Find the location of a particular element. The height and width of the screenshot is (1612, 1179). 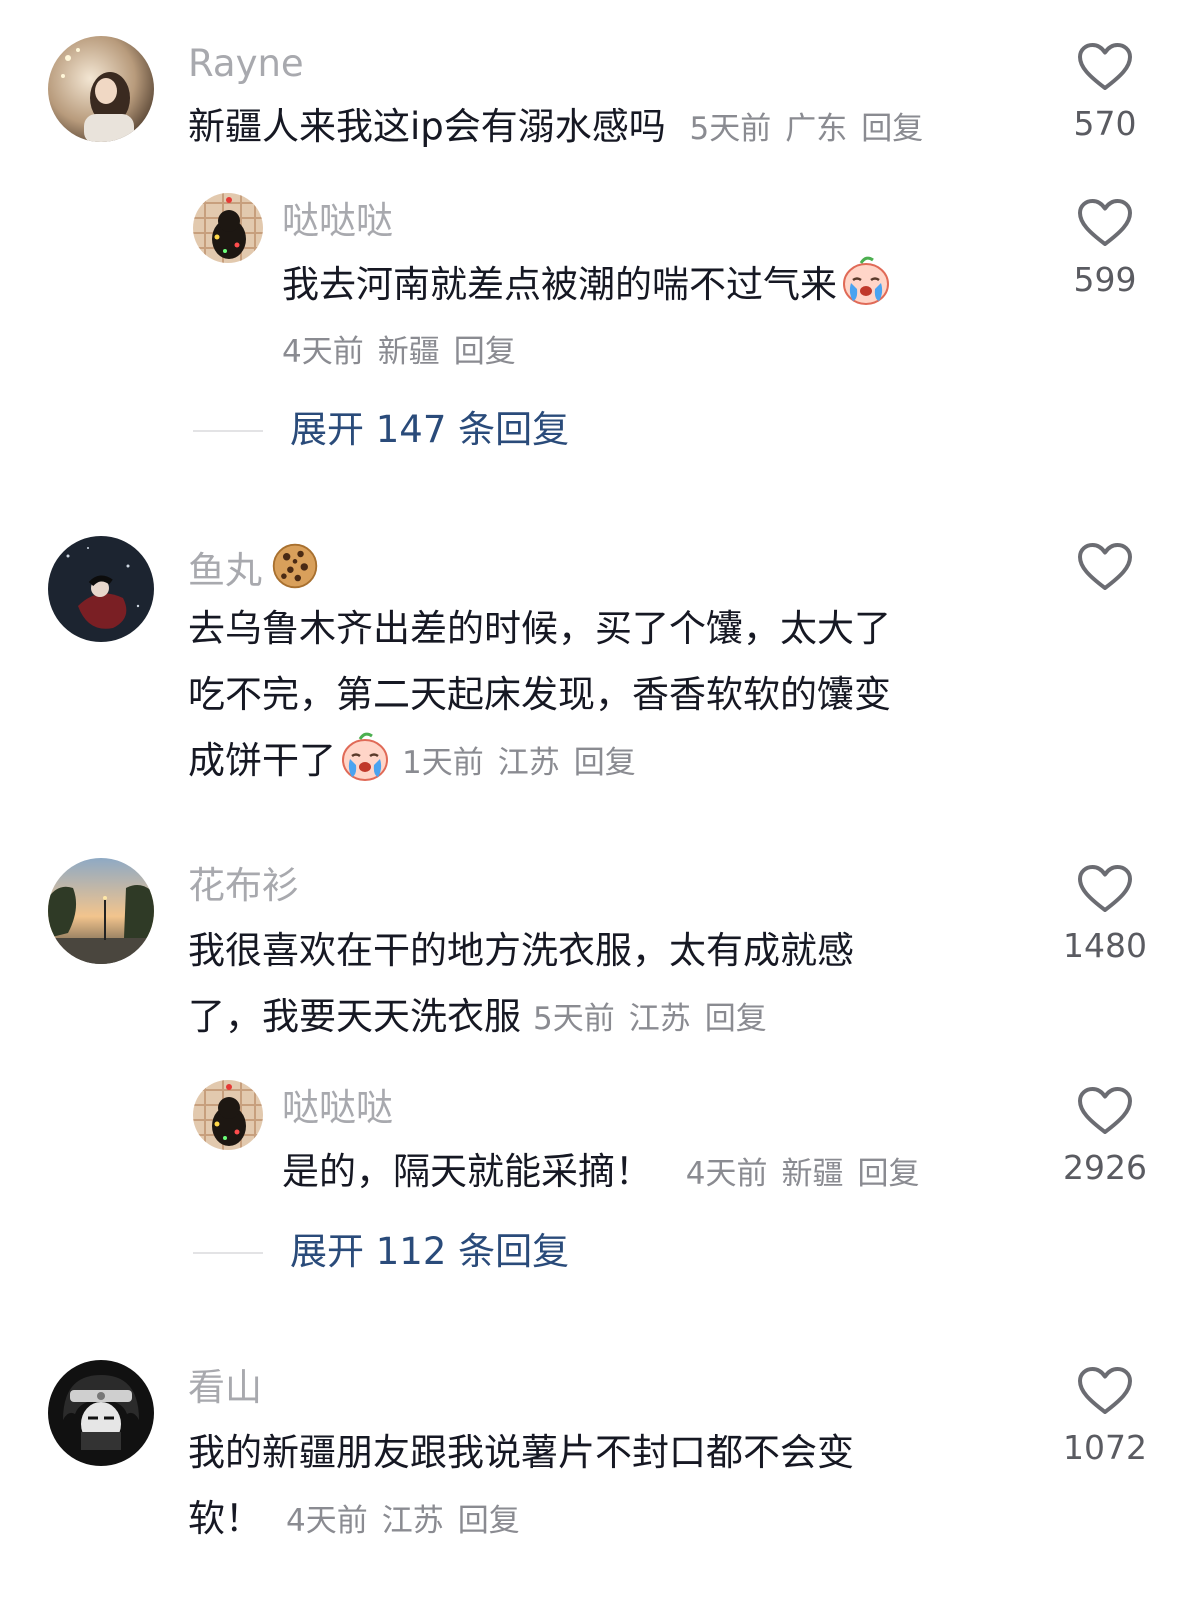

comment-line: 我很喜欢在干的地方洗衣服，太有成就感 is located at coordinates (521, 950).